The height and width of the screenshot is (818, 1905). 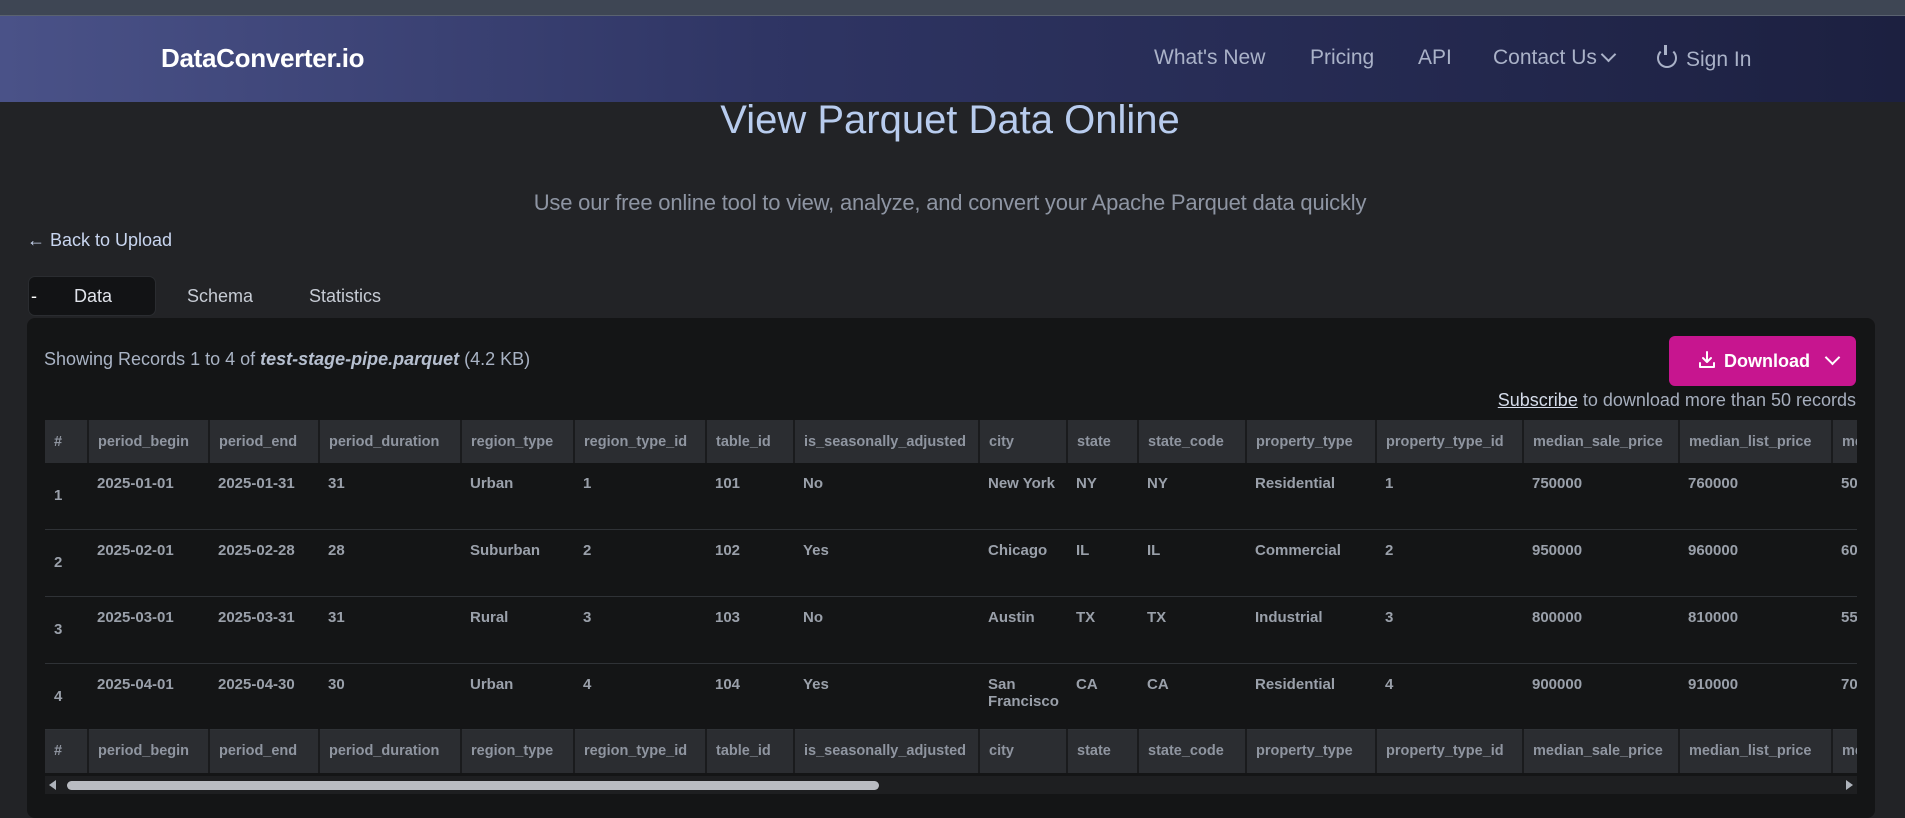 I want to click on column-footer-me: me, so click(x=1844, y=750).